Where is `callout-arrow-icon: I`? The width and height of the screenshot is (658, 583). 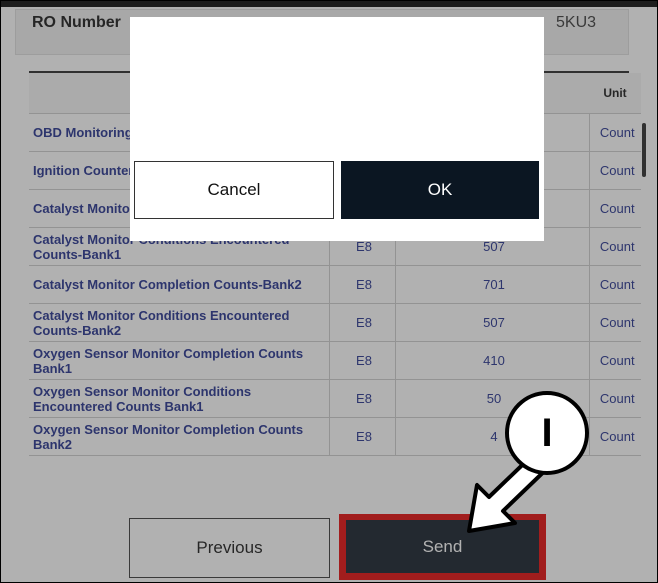
callout-arrow-icon: I is located at coordinates (528, 462).